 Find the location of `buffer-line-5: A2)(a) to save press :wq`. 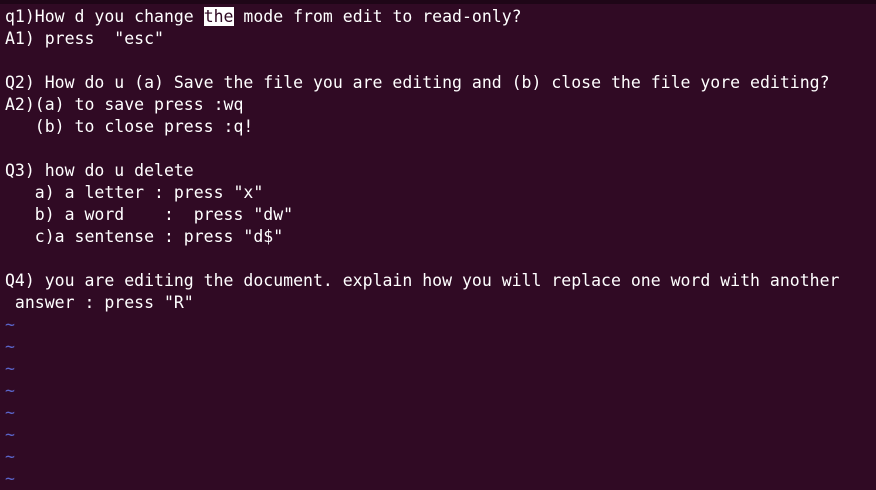

buffer-line-5: A2)(a) to save press :wq is located at coordinates (124, 104).